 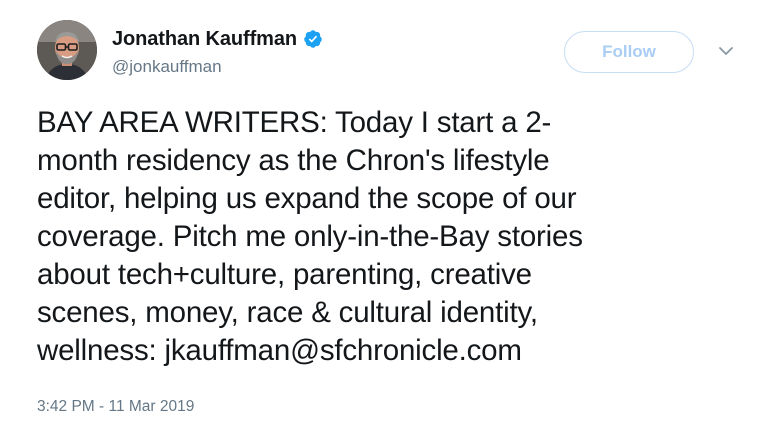 I want to click on avatar, so click(x=67, y=50).